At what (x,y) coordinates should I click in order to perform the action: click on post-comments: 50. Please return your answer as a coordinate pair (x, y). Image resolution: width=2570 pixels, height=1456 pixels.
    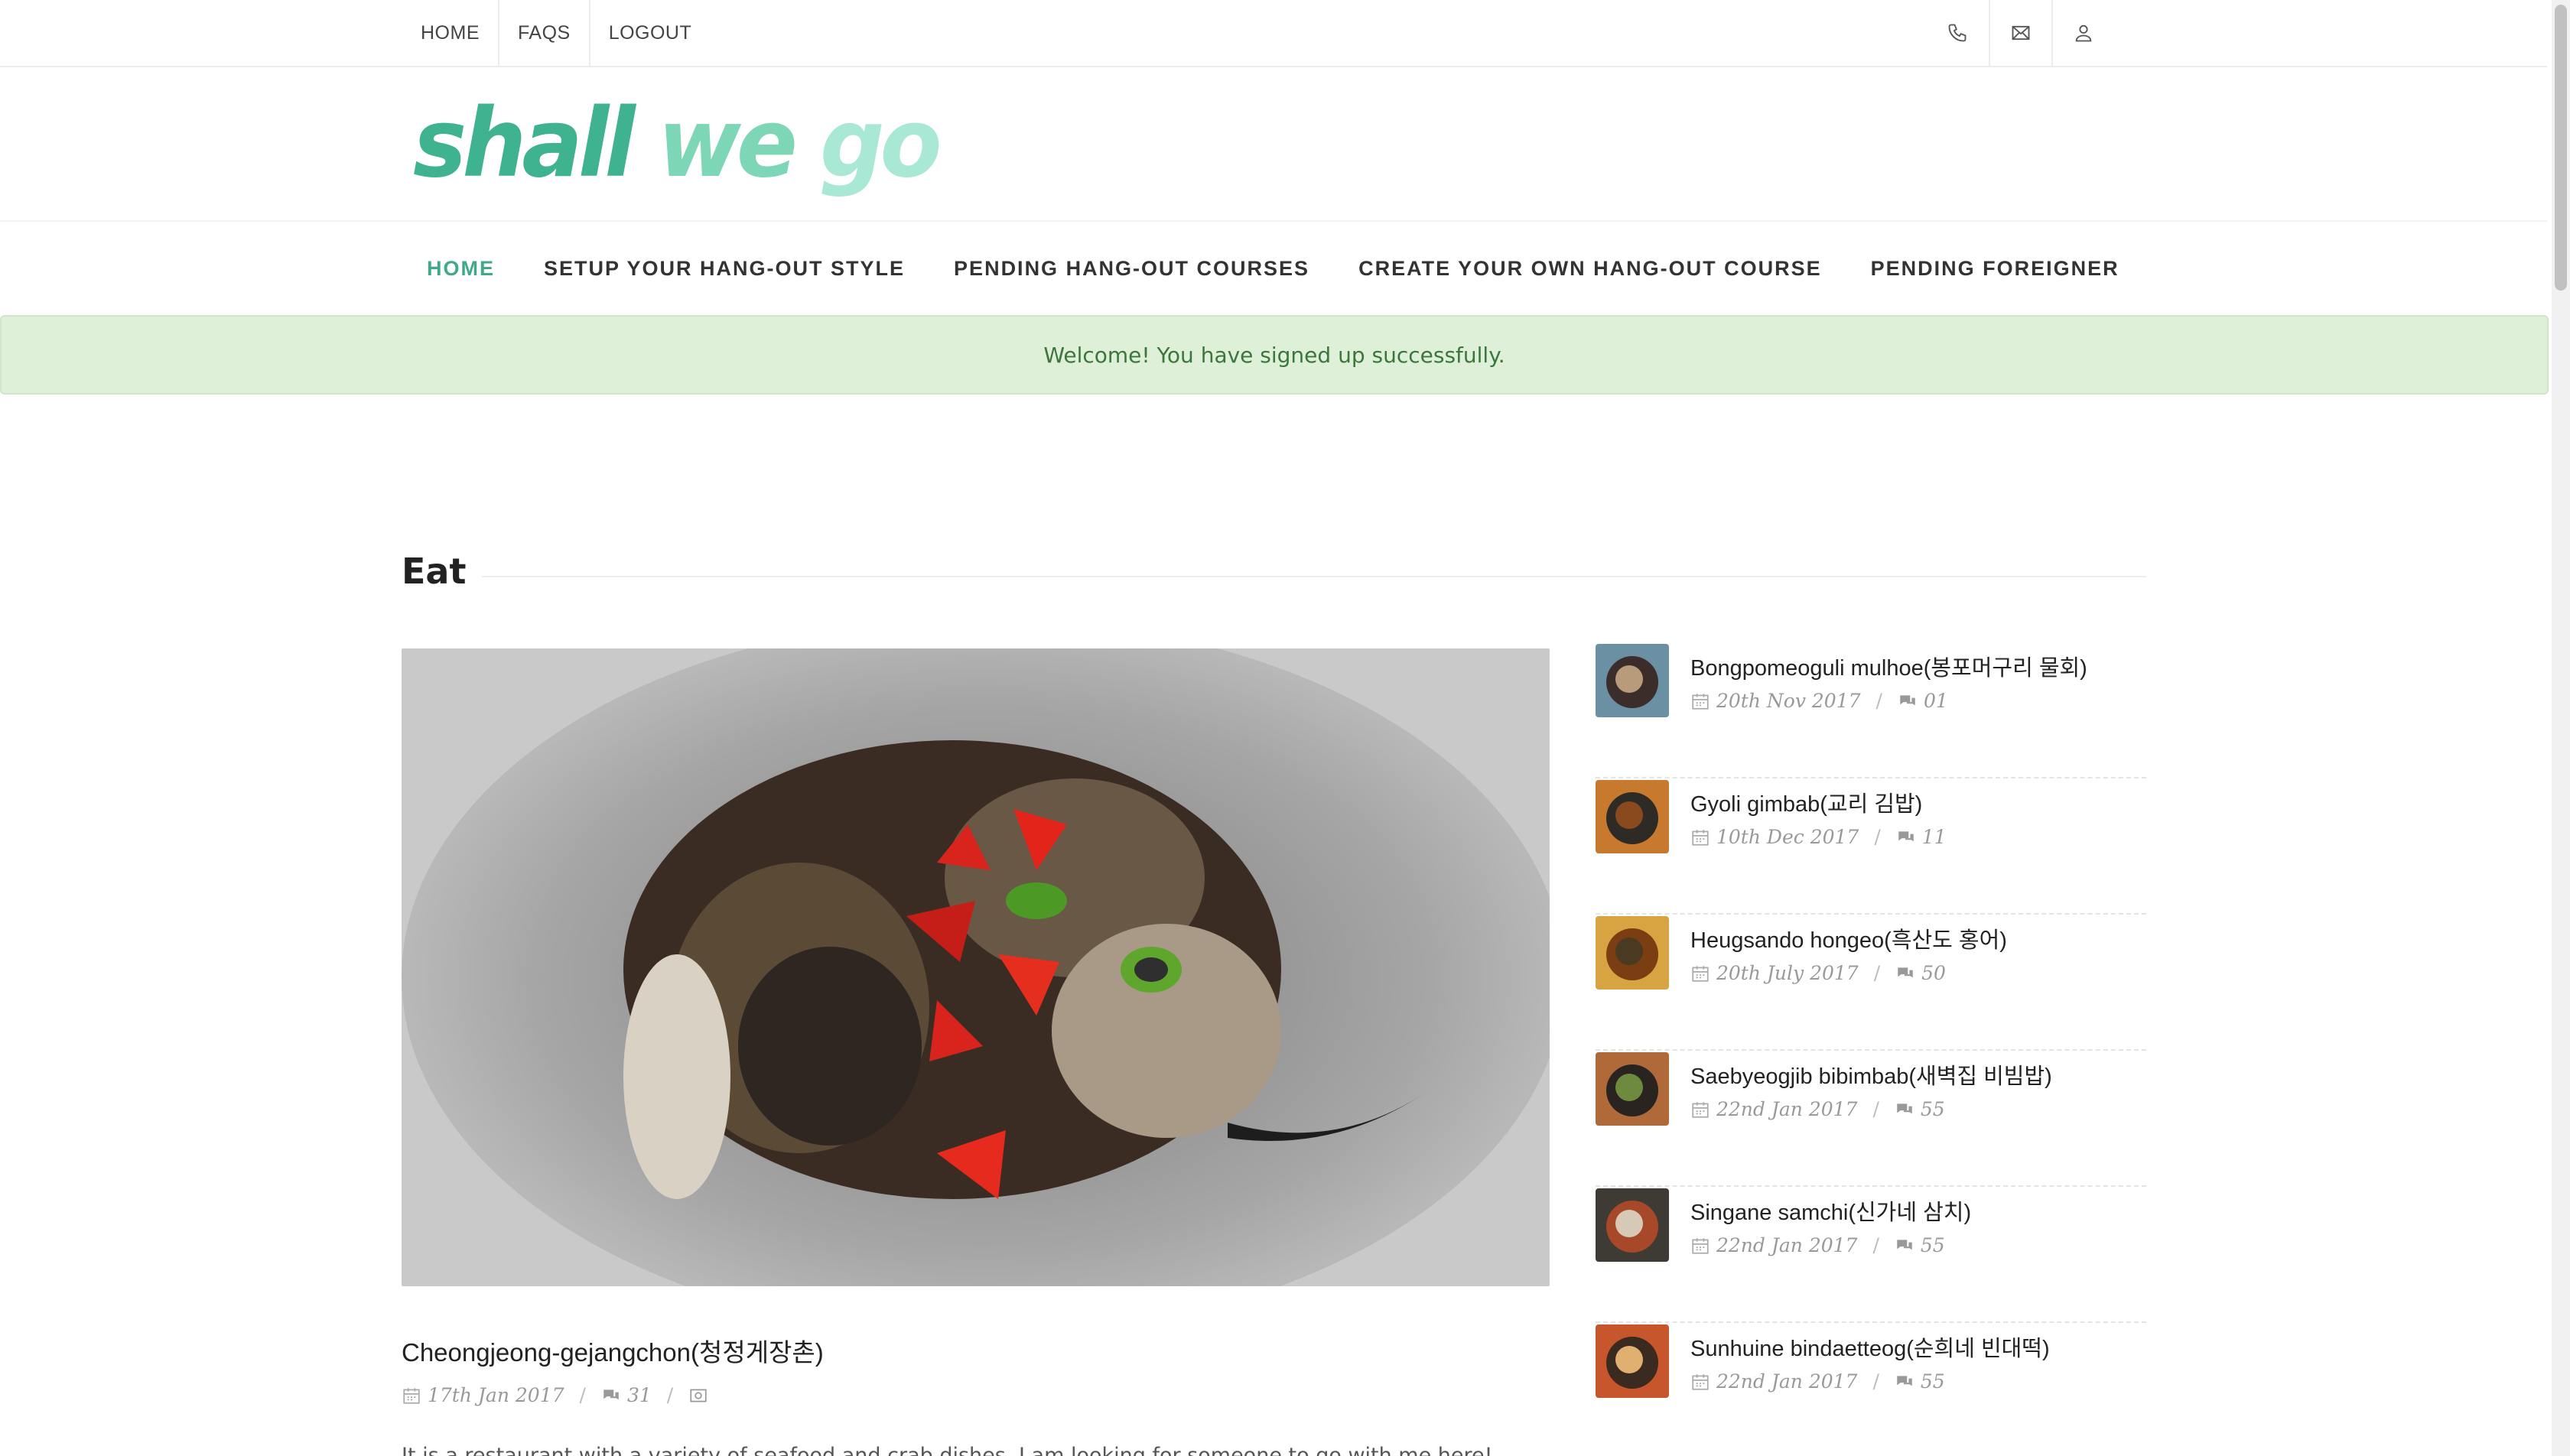
    Looking at the image, I should click on (1933, 973).